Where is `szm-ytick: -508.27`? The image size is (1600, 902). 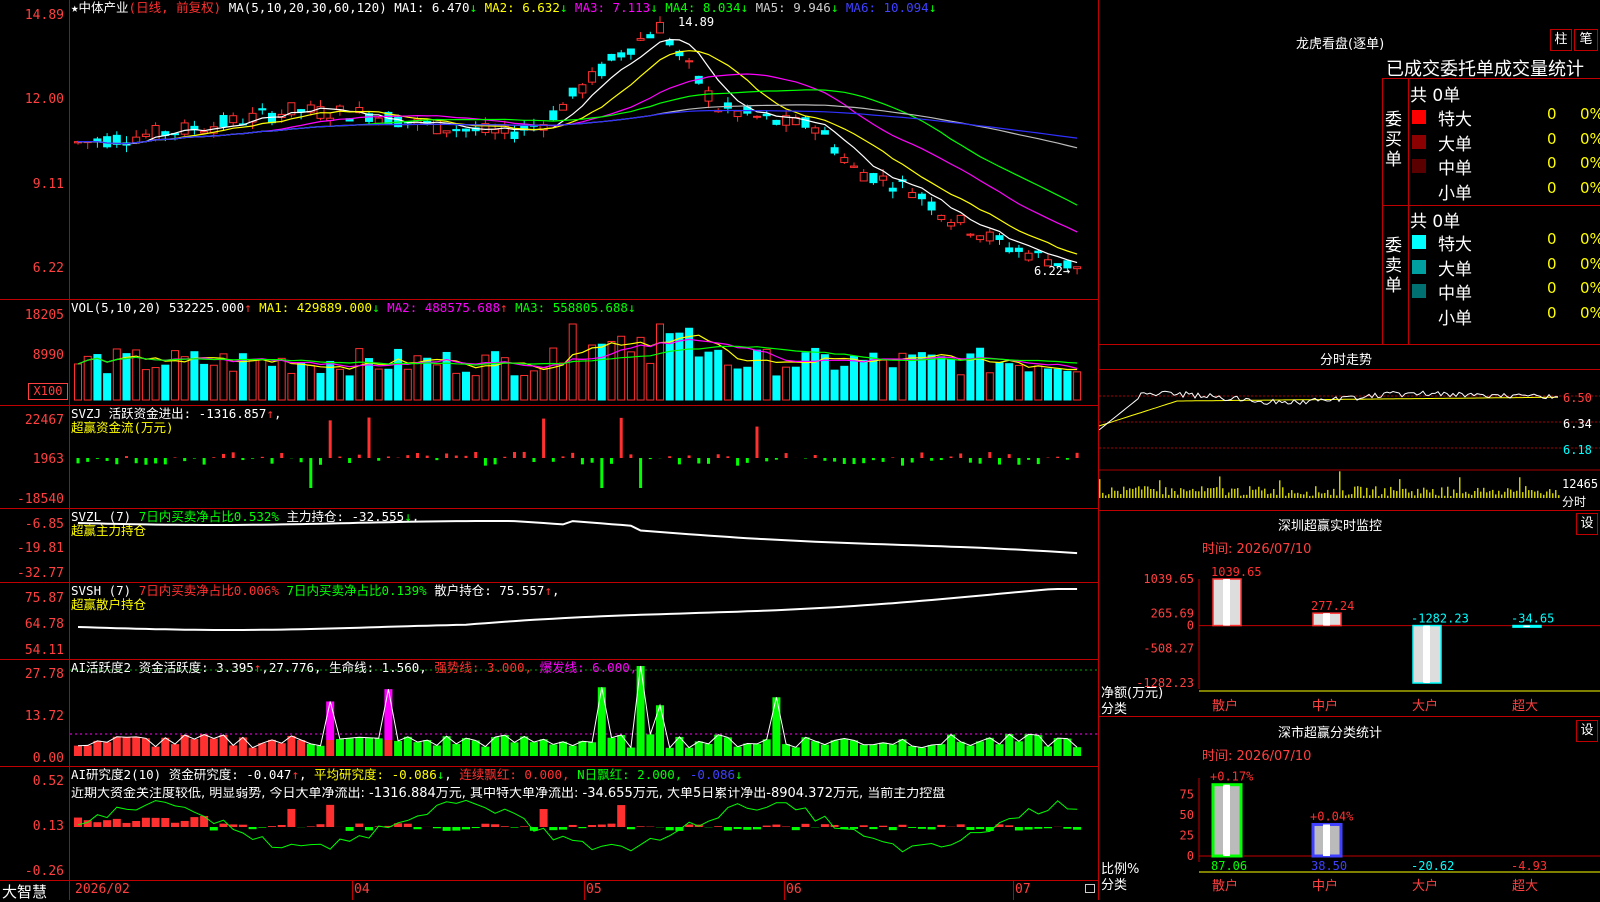
szm-ytick: -508.27 is located at coordinates (1168, 648).